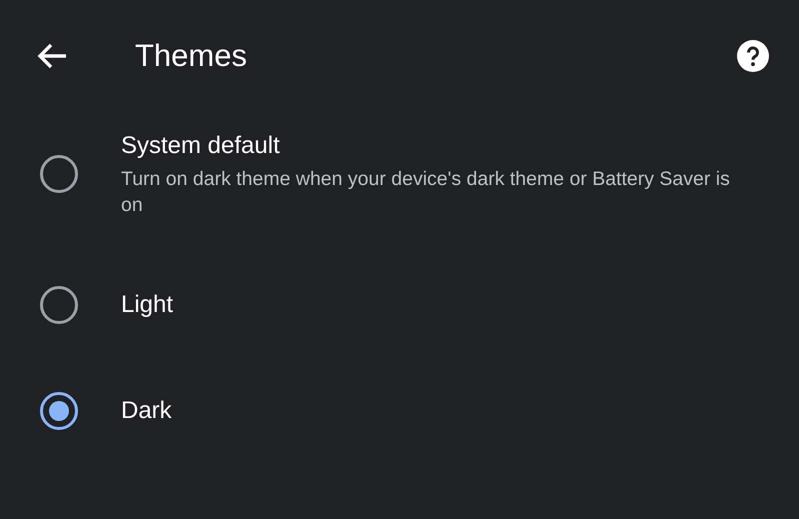 The width and height of the screenshot is (799, 519). What do you see at coordinates (753, 56) in the screenshot?
I see `help-icon` at bounding box center [753, 56].